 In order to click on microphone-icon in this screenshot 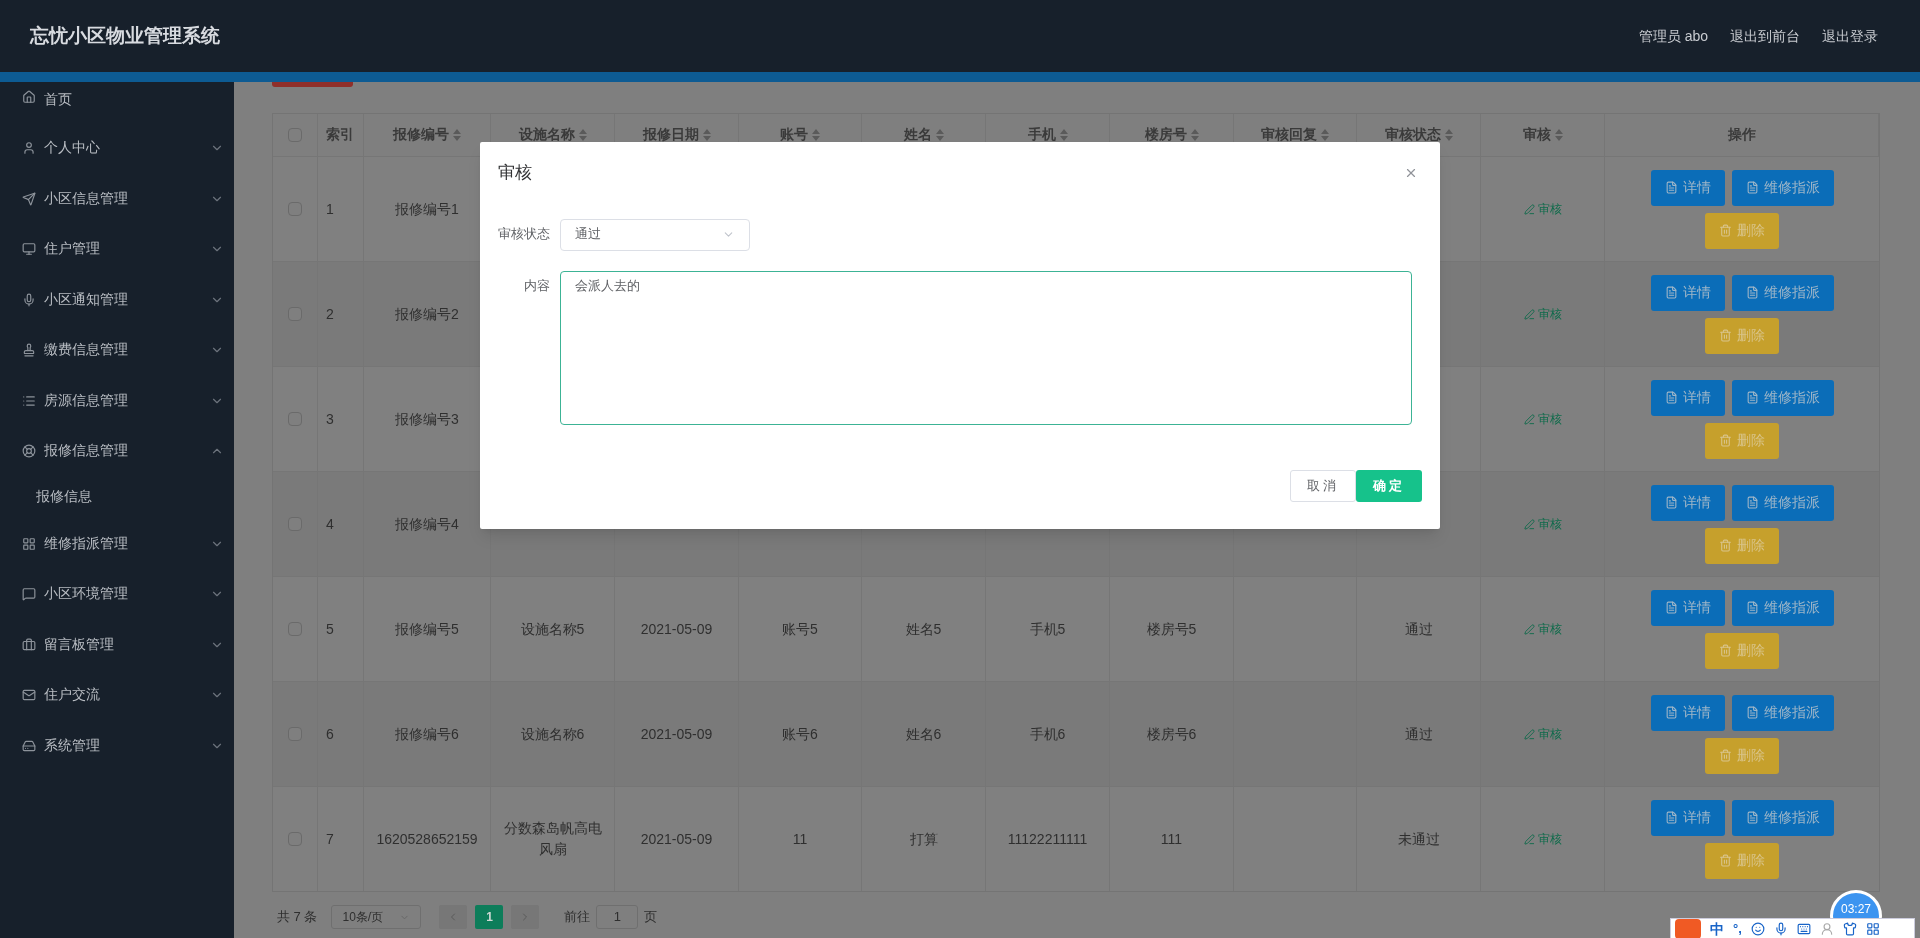, I will do `click(1780, 929)`.